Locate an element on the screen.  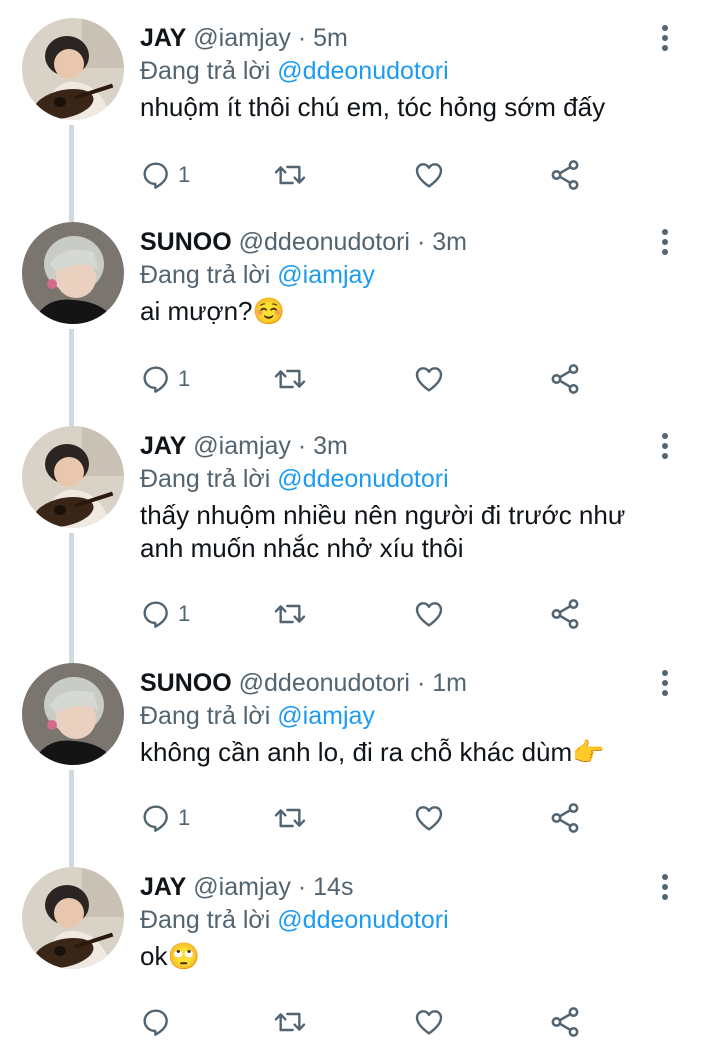
tweet-header: SUNOO @ddeonudotori · 1m is located at coordinates (303, 683).